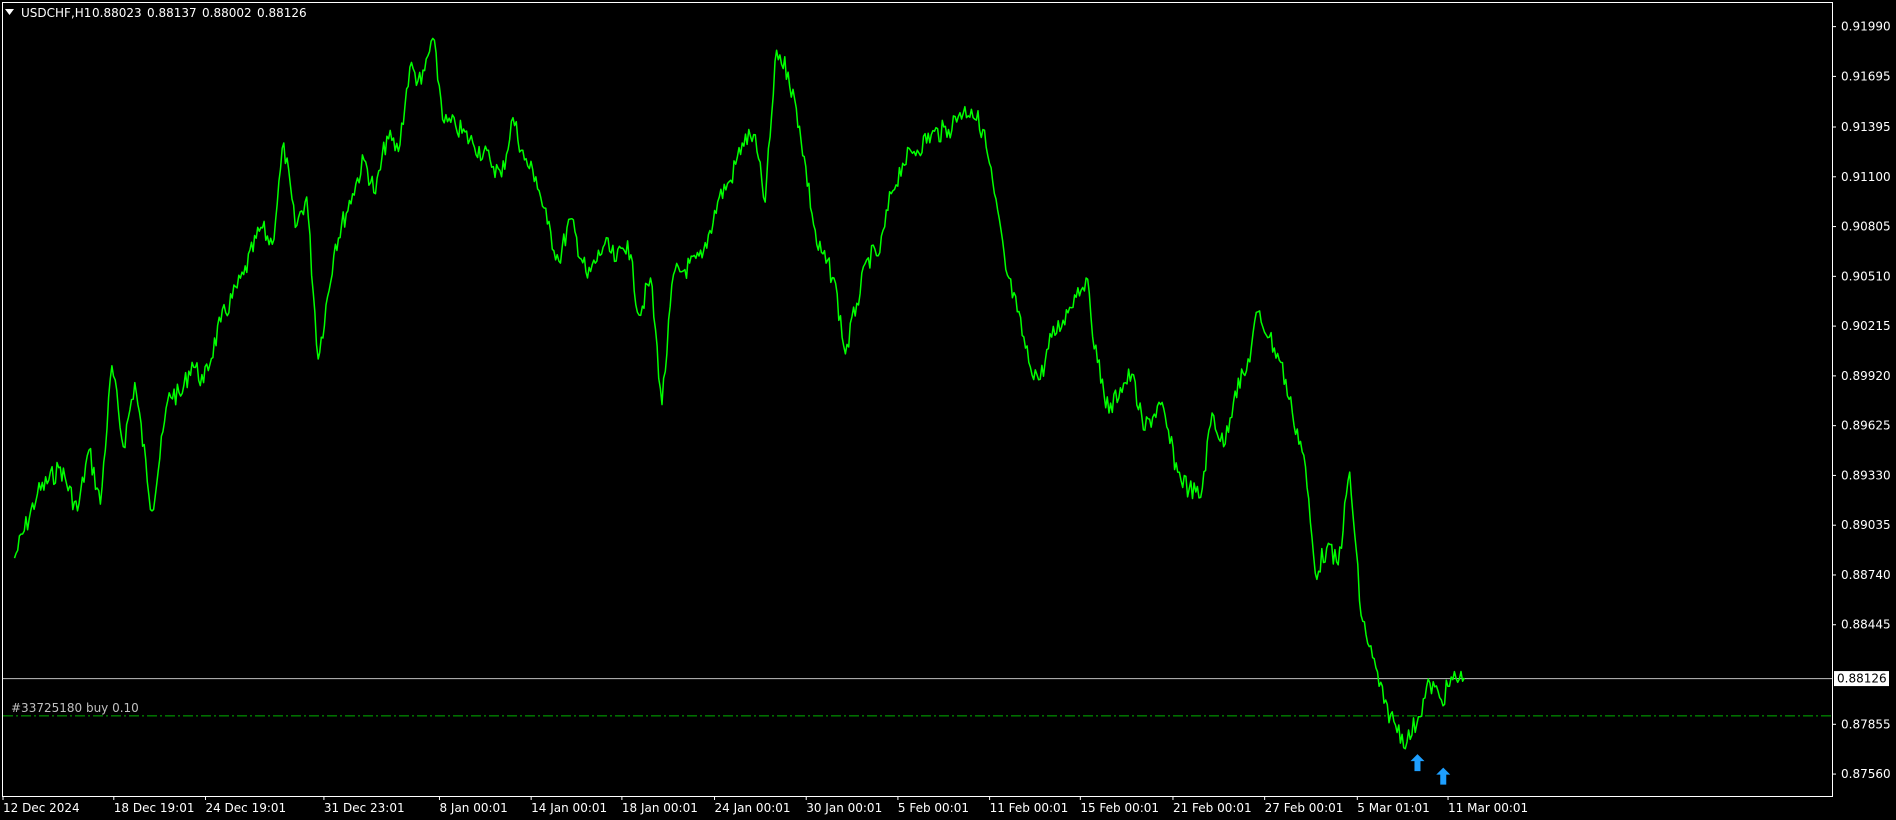  Describe the element at coordinates (1304, 808) in the screenshot. I see `x-tick-label: 27 Feb 00:01` at that location.